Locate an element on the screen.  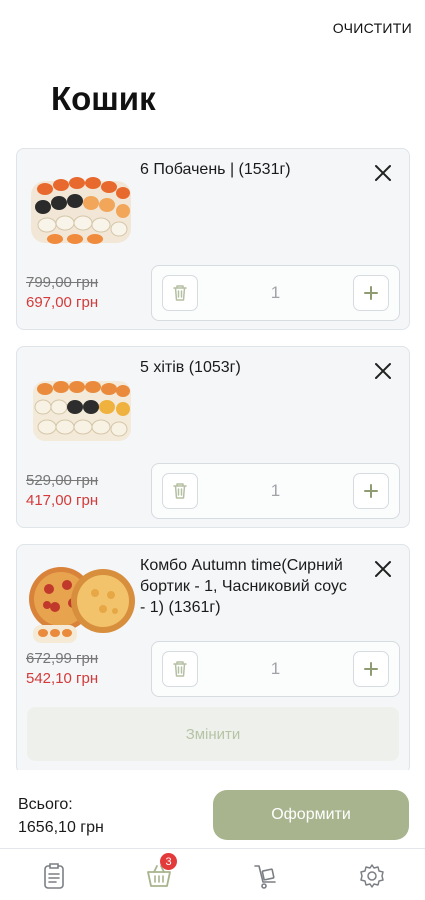
delivery-icon is located at coordinates (265, 877).